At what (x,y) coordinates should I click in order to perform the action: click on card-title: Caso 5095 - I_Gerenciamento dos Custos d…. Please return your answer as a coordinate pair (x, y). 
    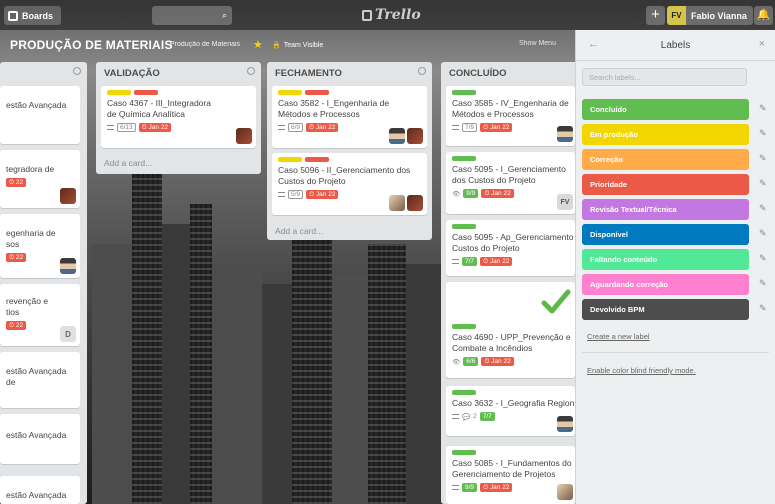
    Looking at the image, I should click on (509, 174).